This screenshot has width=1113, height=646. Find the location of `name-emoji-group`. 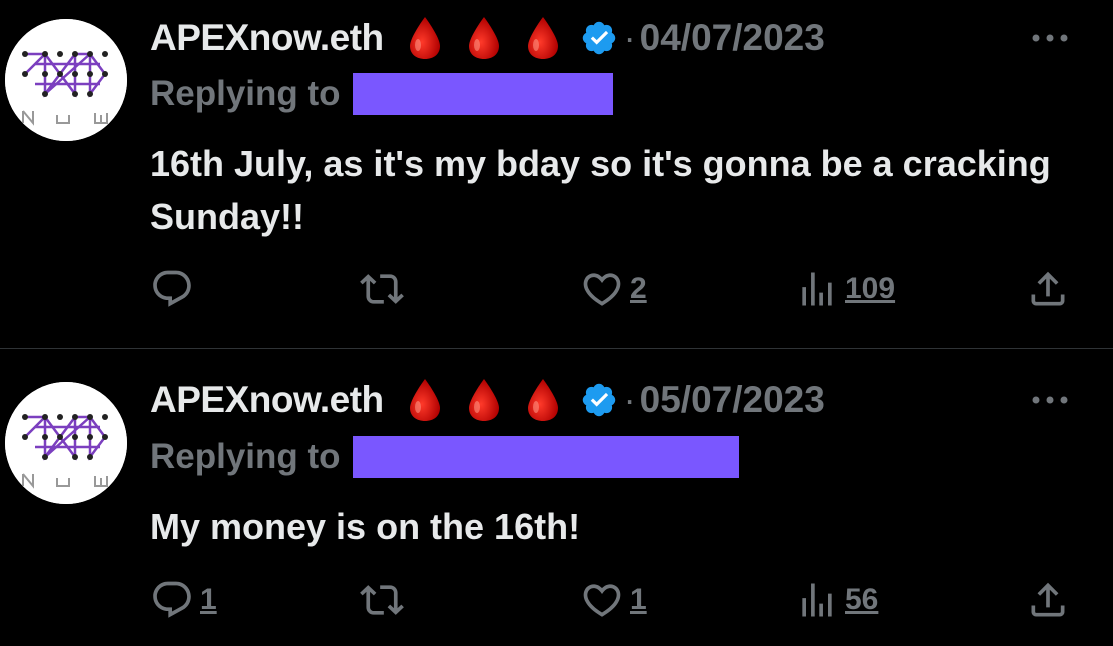

name-emoji-group is located at coordinates (484, 400).